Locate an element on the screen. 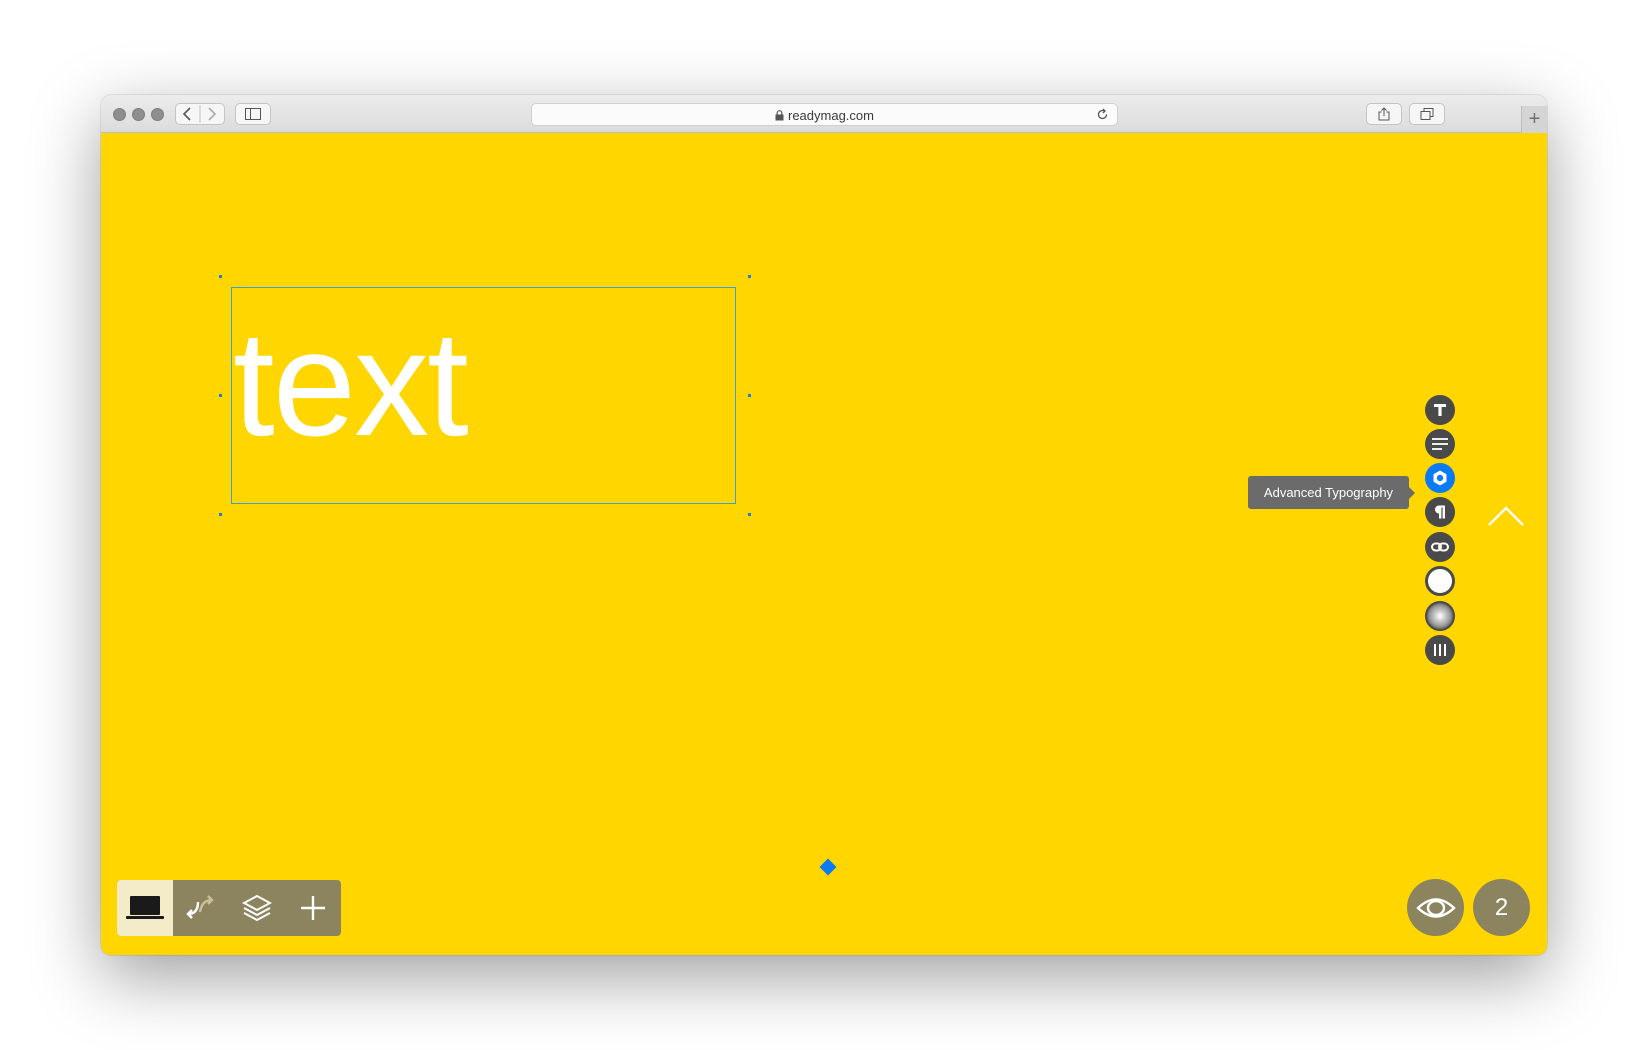 The width and height of the screenshot is (1640, 1050). back-forward-group is located at coordinates (200, 114).